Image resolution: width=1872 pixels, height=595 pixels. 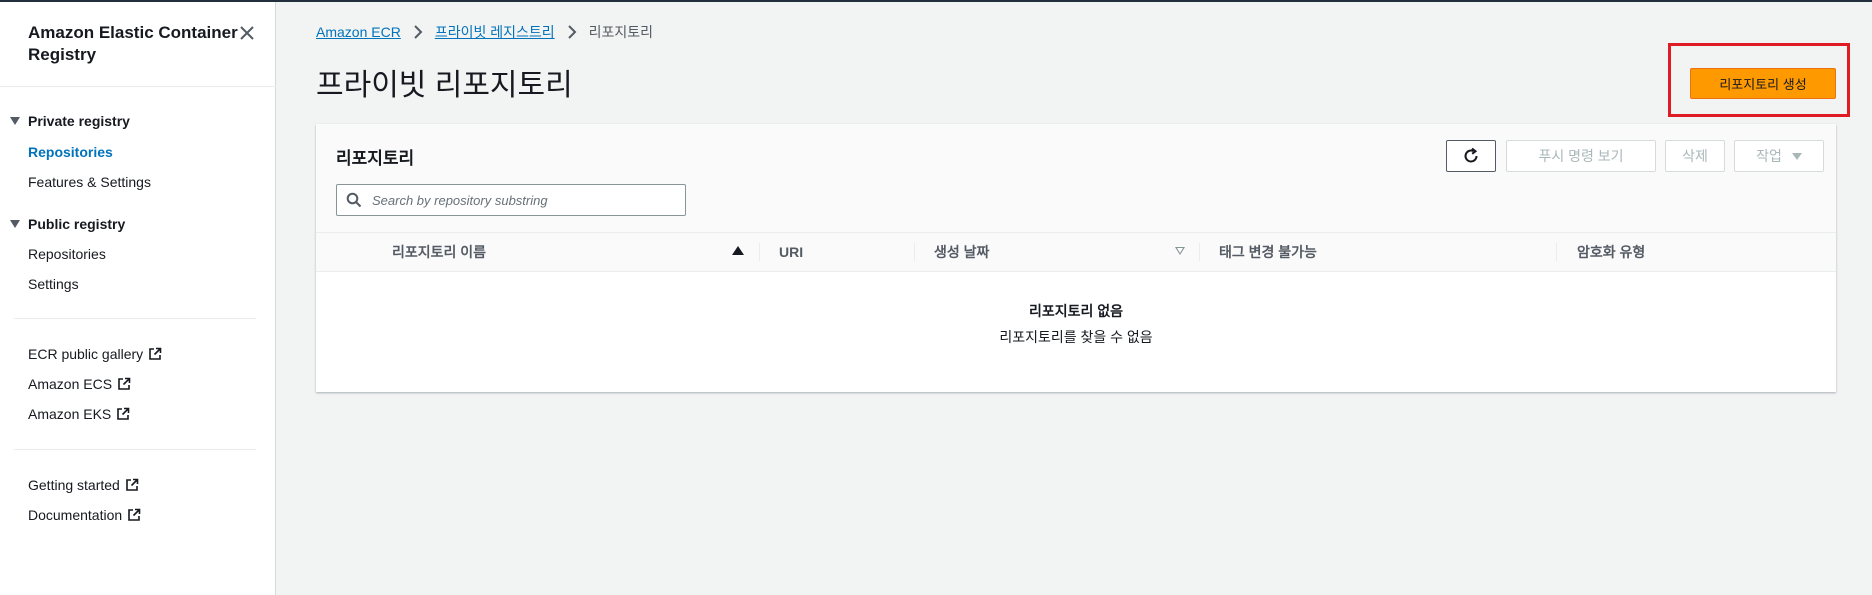 What do you see at coordinates (133, 44) in the screenshot?
I see `sidebar-title: Amazon Elastic Container Registry` at bounding box center [133, 44].